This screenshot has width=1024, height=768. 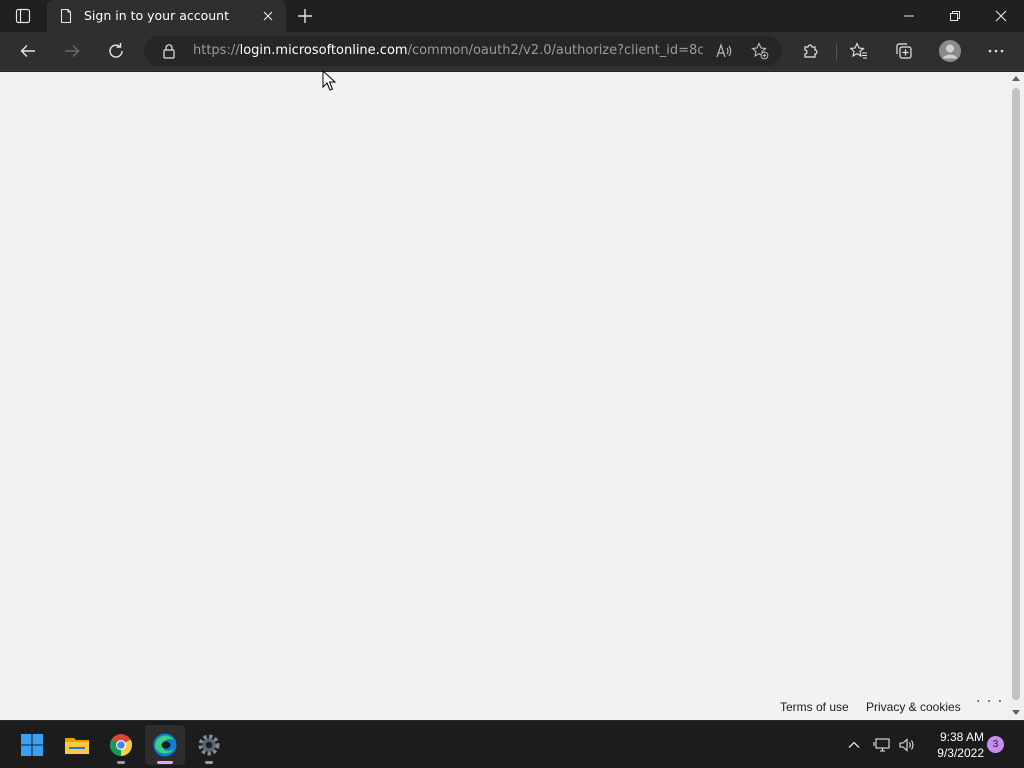 I want to click on taskbar-file-explorer, so click(x=77, y=745).